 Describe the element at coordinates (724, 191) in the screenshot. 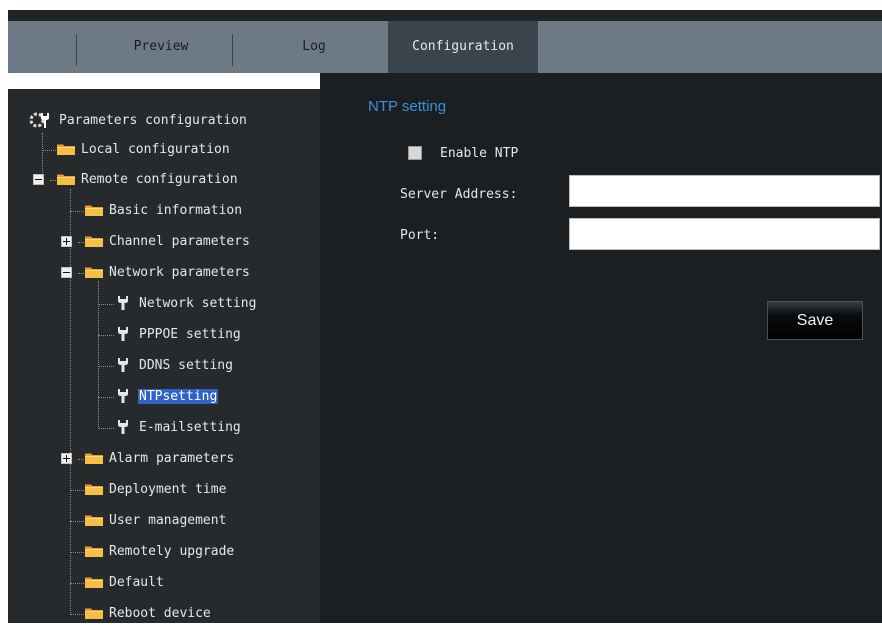

I see `server-address-input` at that location.